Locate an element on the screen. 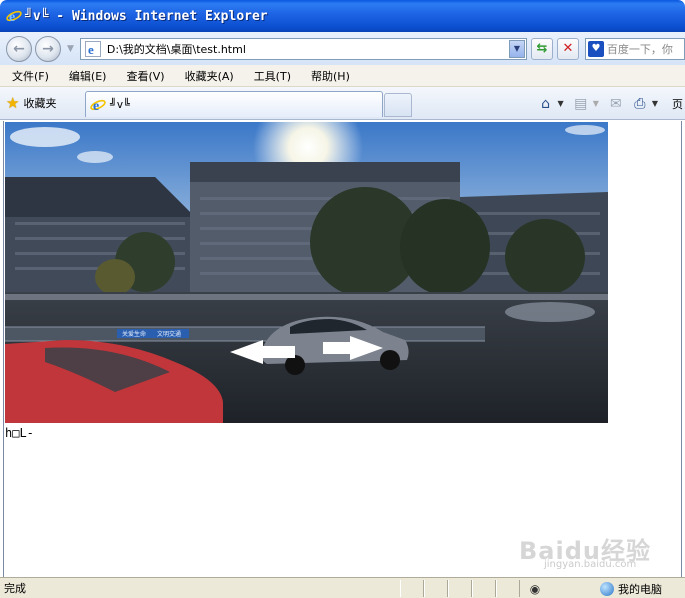  menu-bar: 文件(F) 编辑(E) 查看(V) 收藏夹(A) 工具(T) 帮助(H) is located at coordinates (342, 76).